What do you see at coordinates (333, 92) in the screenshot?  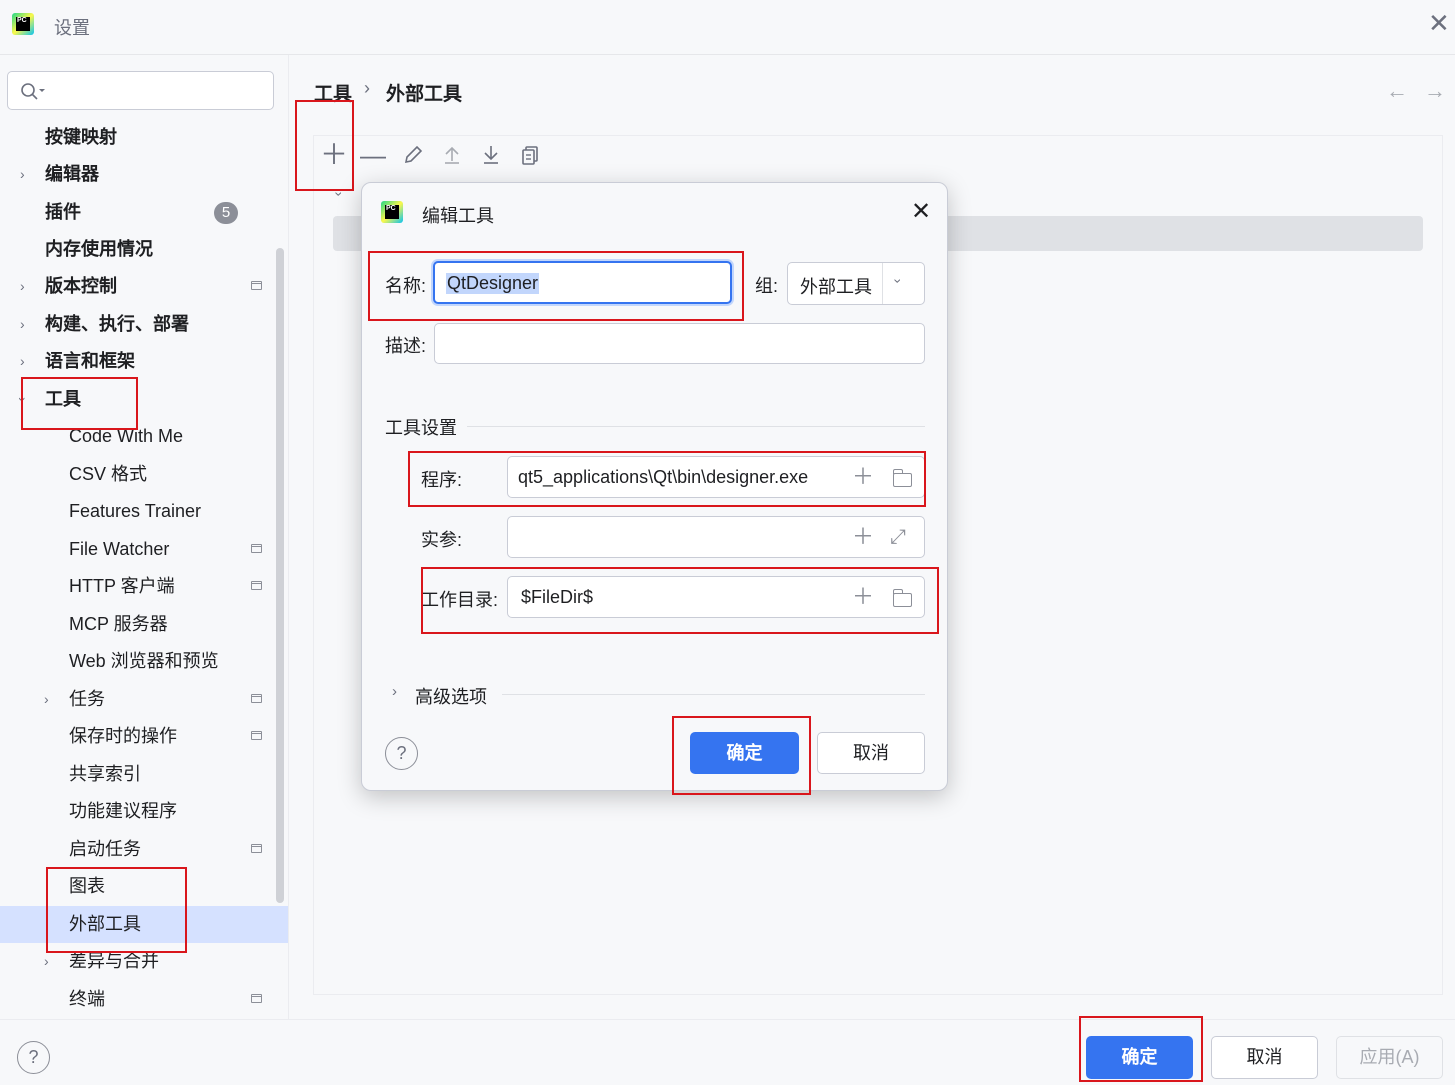 I see `breadcrumb-parent: 工具` at bounding box center [333, 92].